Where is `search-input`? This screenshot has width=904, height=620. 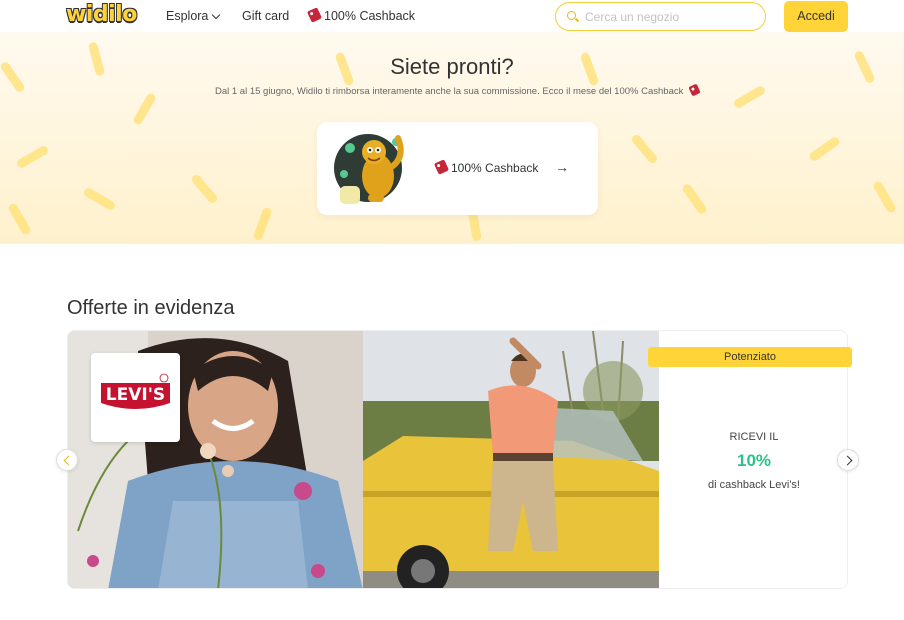 search-input is located at coordinates (670, 16).